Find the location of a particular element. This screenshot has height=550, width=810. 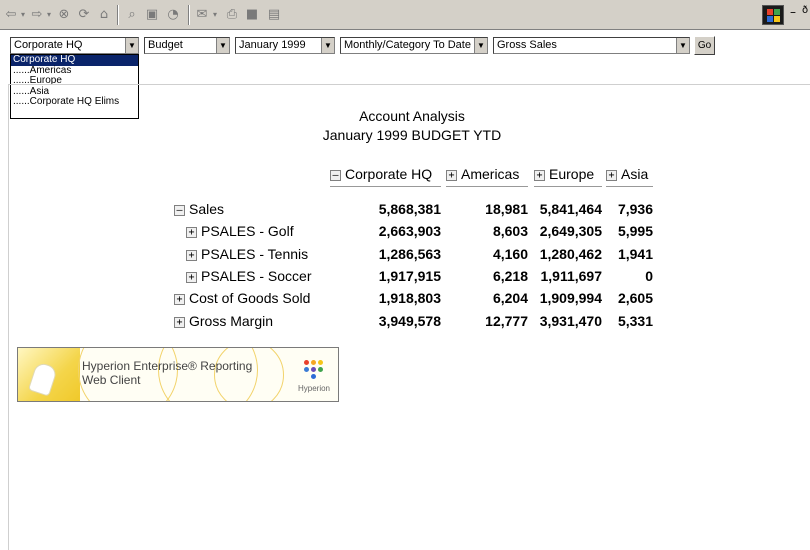

row-label-cost-of-goods-sold: + Cost of Goods Sold is located at coordinates (242, 298).